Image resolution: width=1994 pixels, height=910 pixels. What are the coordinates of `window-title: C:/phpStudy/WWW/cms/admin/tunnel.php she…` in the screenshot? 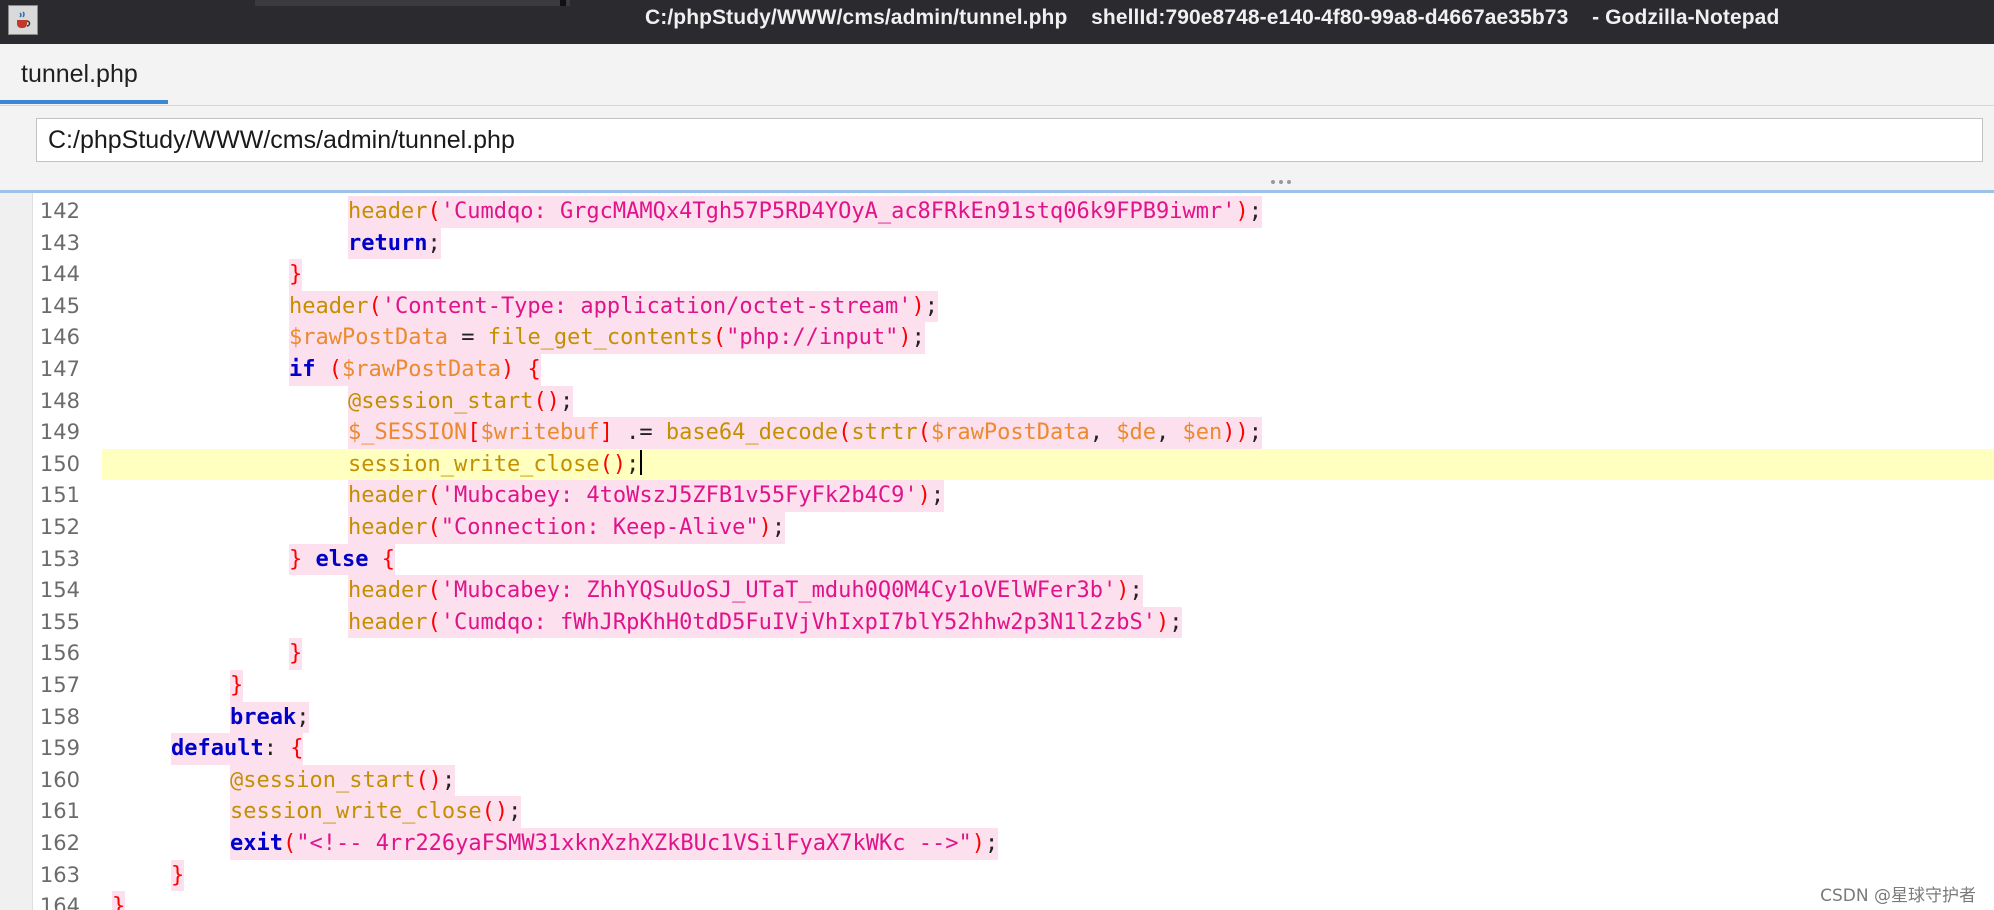 It's located at (1212, 17).